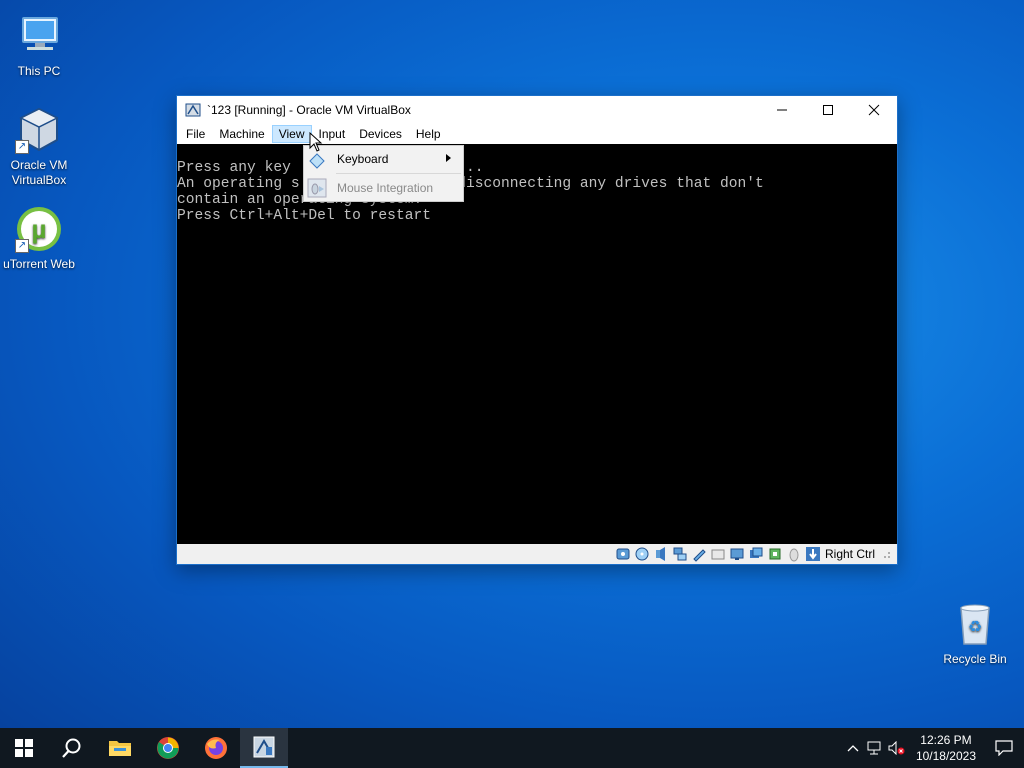  What do you see at coordinates (380, 134) in the screenshot?
I see `menu-devices: Devices` at bounding box center [380, 134].